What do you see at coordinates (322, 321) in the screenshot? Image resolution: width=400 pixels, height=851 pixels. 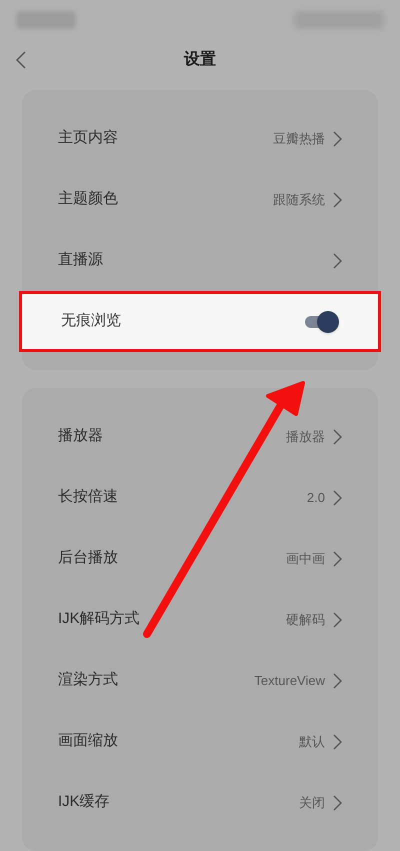 I see `toggle-switch` at bounding box center [322, 321].